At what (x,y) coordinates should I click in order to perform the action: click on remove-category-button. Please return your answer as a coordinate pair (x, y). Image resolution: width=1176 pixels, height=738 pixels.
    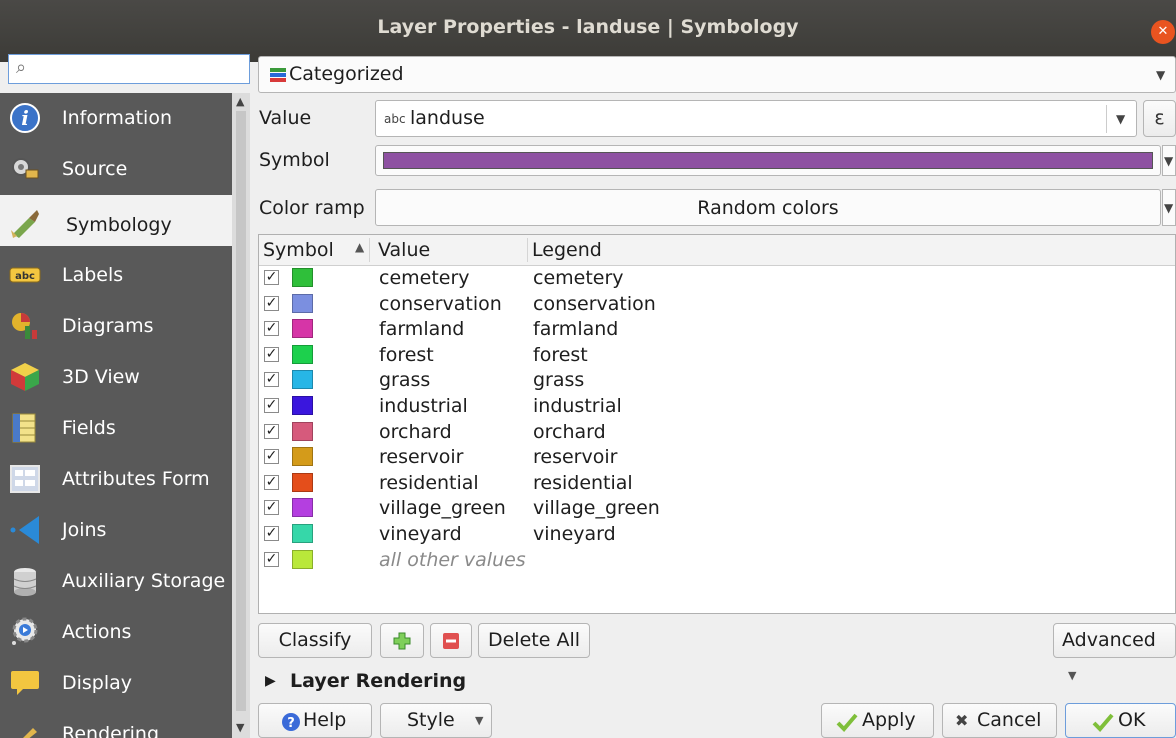
    Looking at the image, I should click on (451, 640).